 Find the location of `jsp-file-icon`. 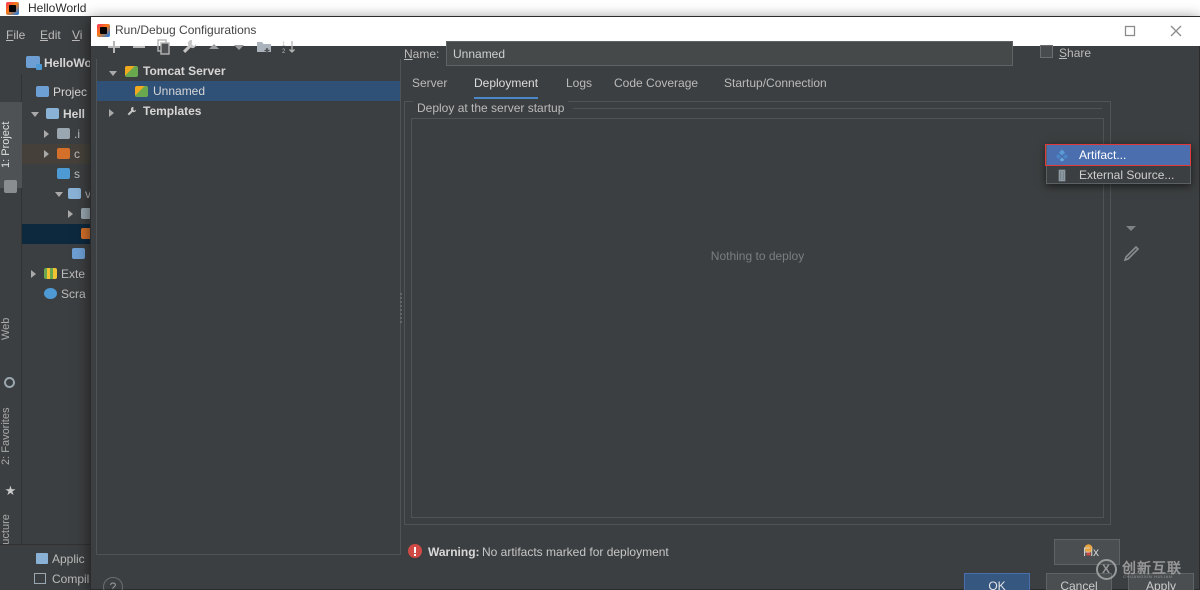

jsp-file-icon is located at coordinates (85, 233).